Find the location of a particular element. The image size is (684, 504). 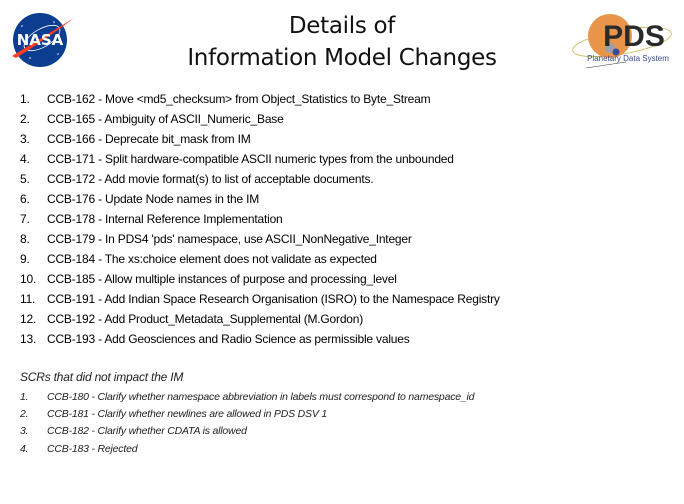

list-item: 4. CCB-183 - Rejected is located at coordinates (247, 449).